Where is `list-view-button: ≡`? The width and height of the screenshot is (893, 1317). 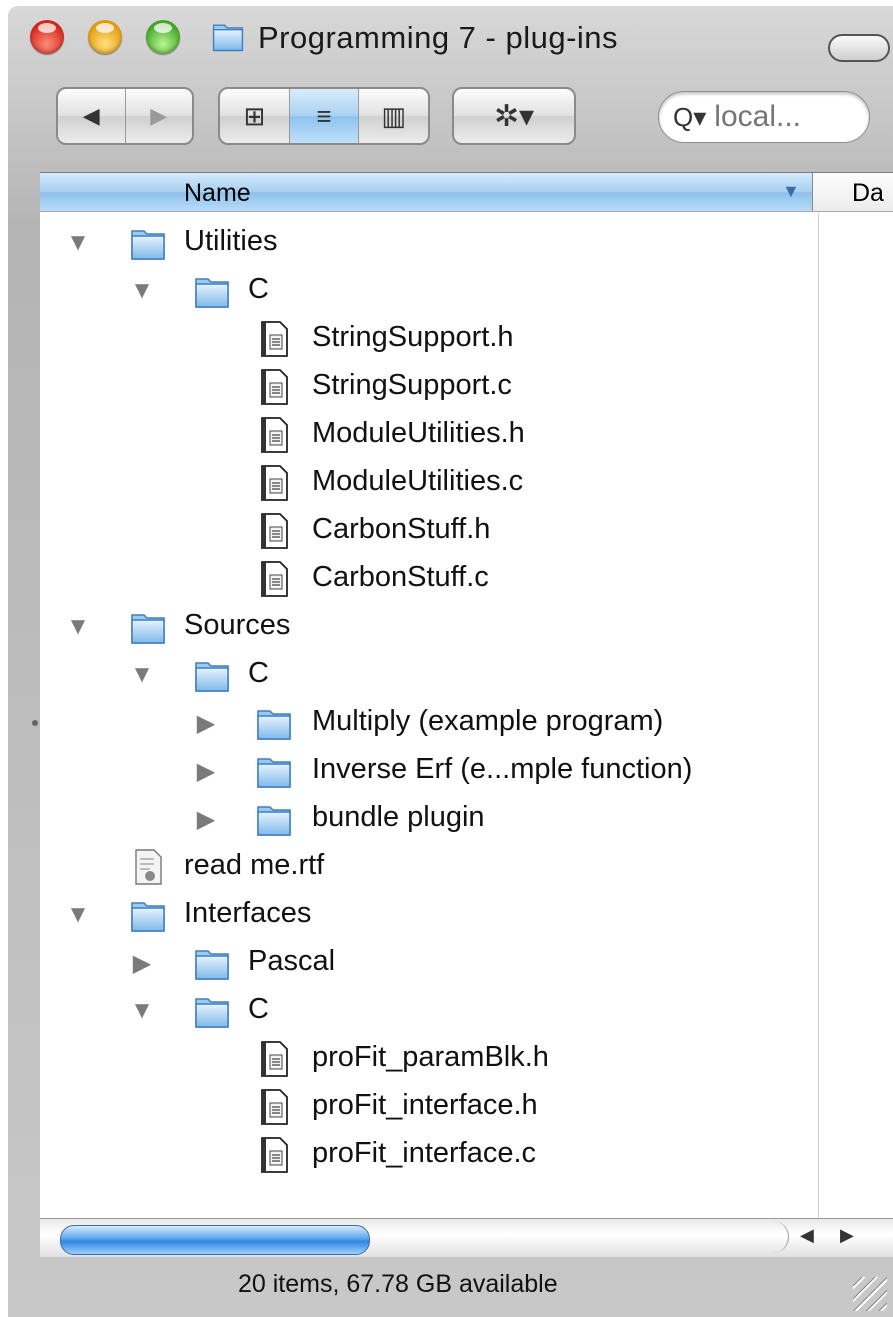
list-view-button: ≡ is located at coordinates (323, 116).